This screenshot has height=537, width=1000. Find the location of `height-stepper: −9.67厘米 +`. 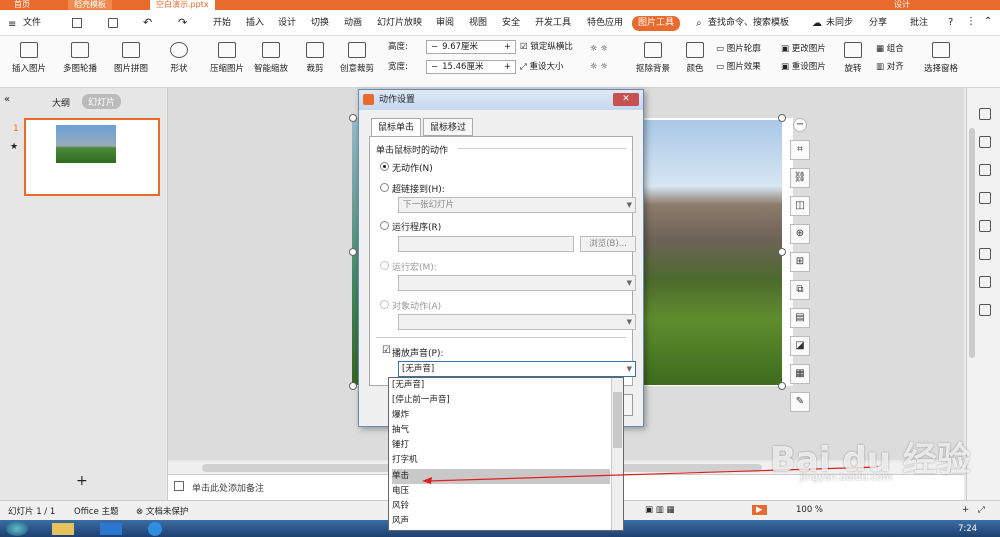

height-stepper: −9.67厘米 + is located at coordinates (471, 47).